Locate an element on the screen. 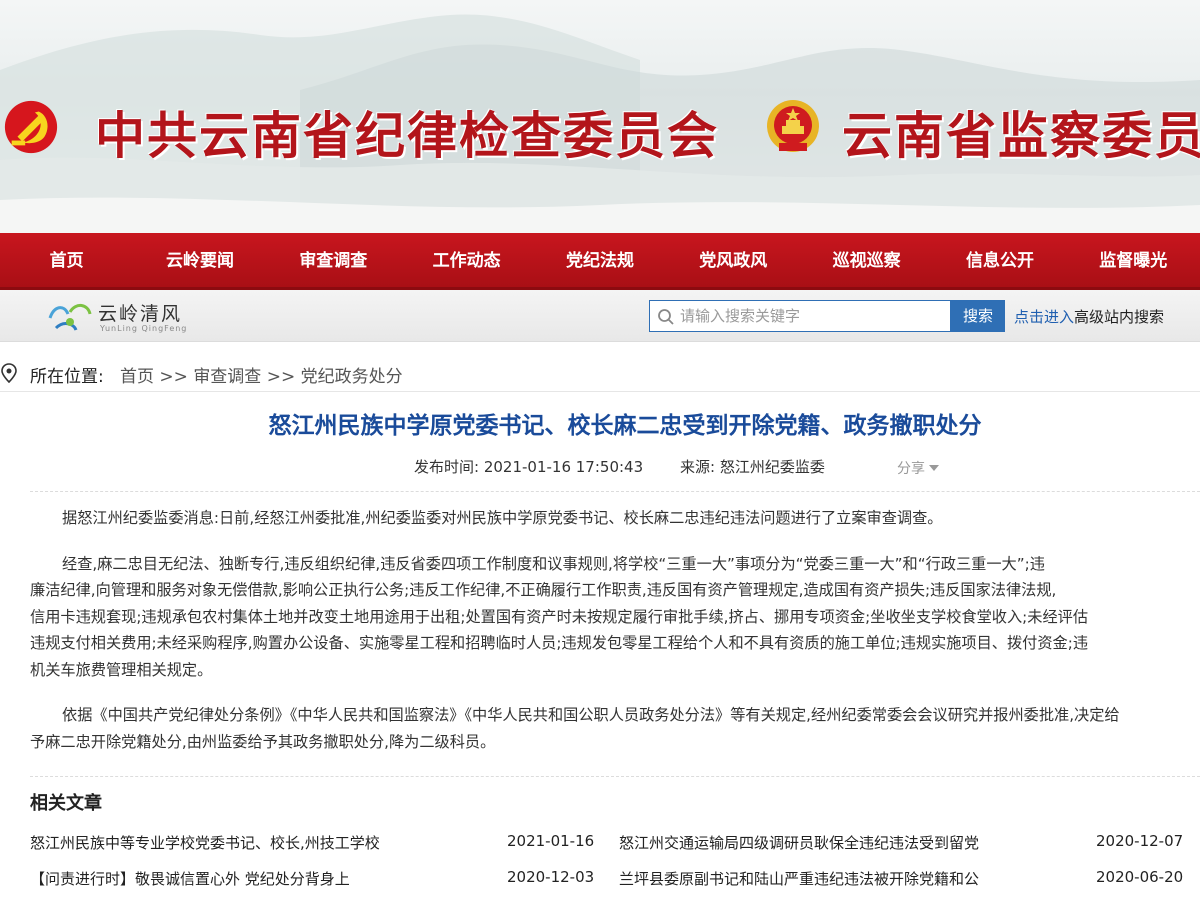 The image size is (1200, 900). related-article-link: 怒江州民族中等专业学校党委书记、校长,州技工学校 is located at coordinates (205, 842).